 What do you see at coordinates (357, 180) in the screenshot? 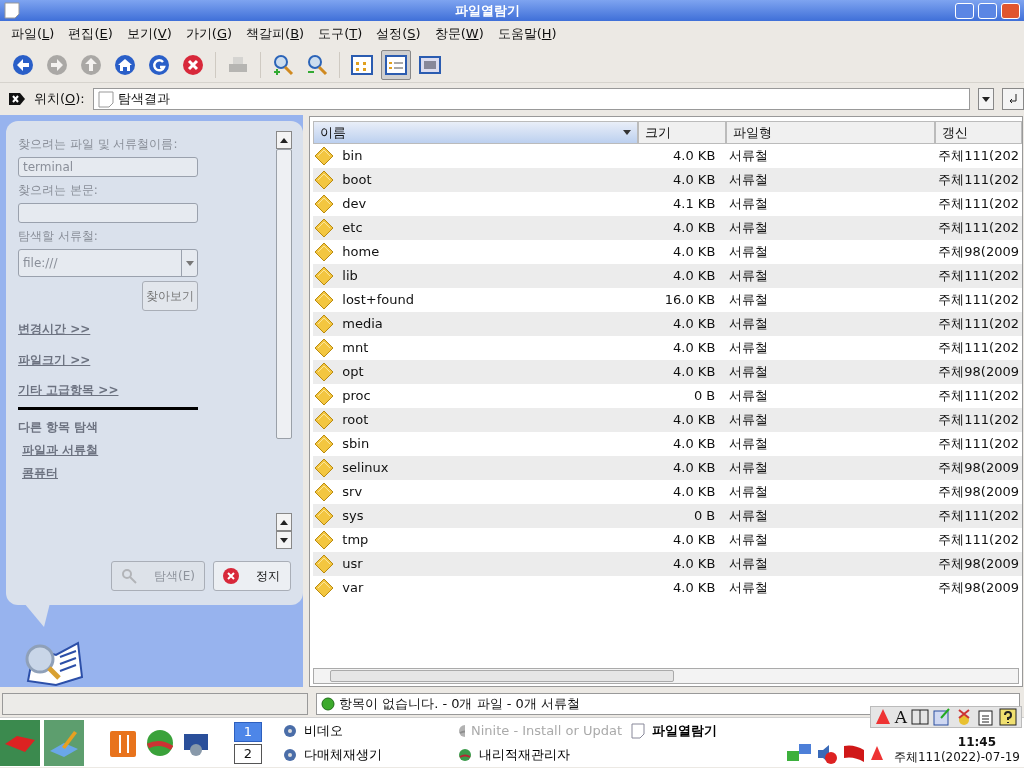
I see `file-name: boot` at bounding box center [357, 180].